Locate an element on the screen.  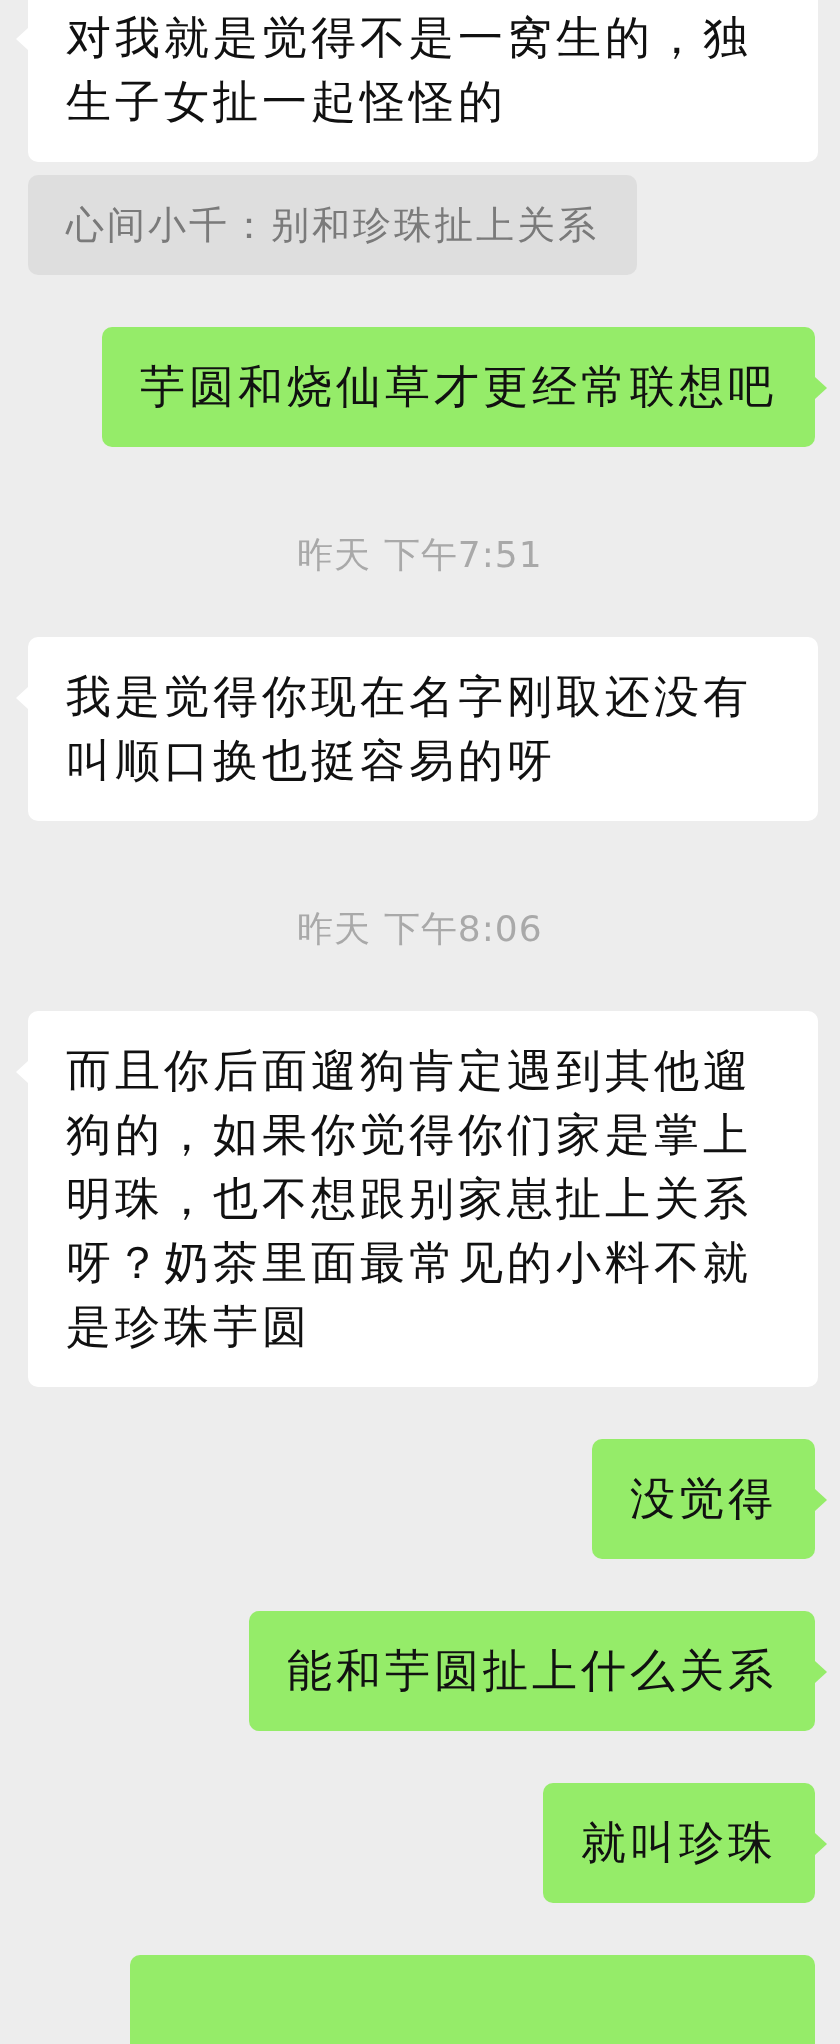
message-bubble: 能和芋圆扯上什么关系 is located at coordinates (532, 1671).